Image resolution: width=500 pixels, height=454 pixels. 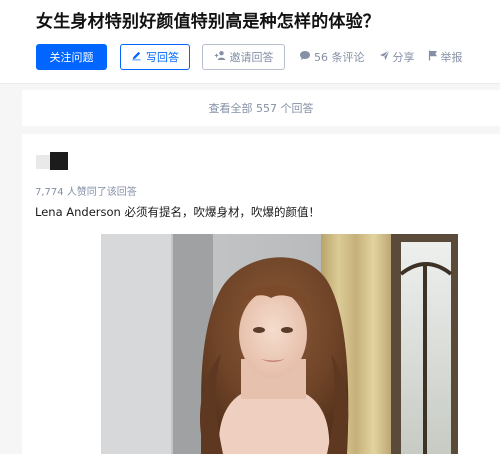 What do you see at coordinates (451, 57) in the screenshot?
I see `report-label: 举报` at bounding box center [451, 57].